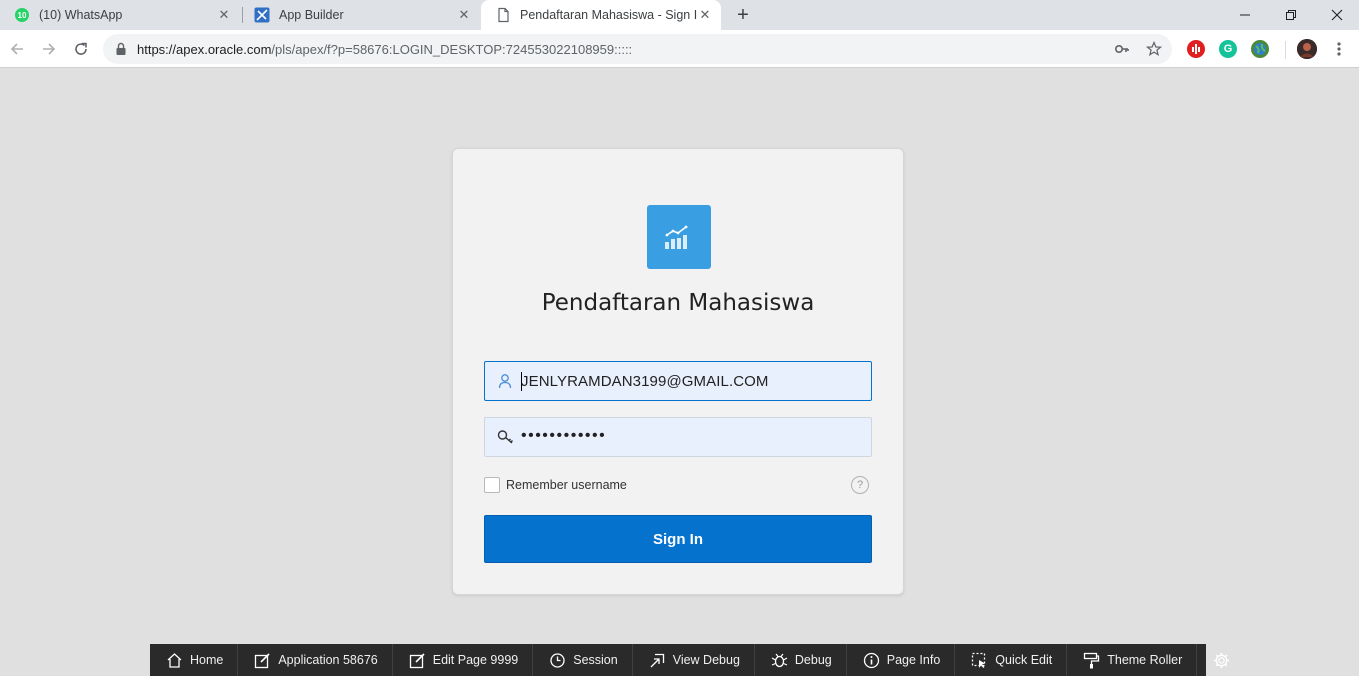 The width and height of the screenshot is (1359, 693). What do you see at coordinates (679, 237) in the screenshot?
I see `app-chart-icon` at bounding box center [679, 237].